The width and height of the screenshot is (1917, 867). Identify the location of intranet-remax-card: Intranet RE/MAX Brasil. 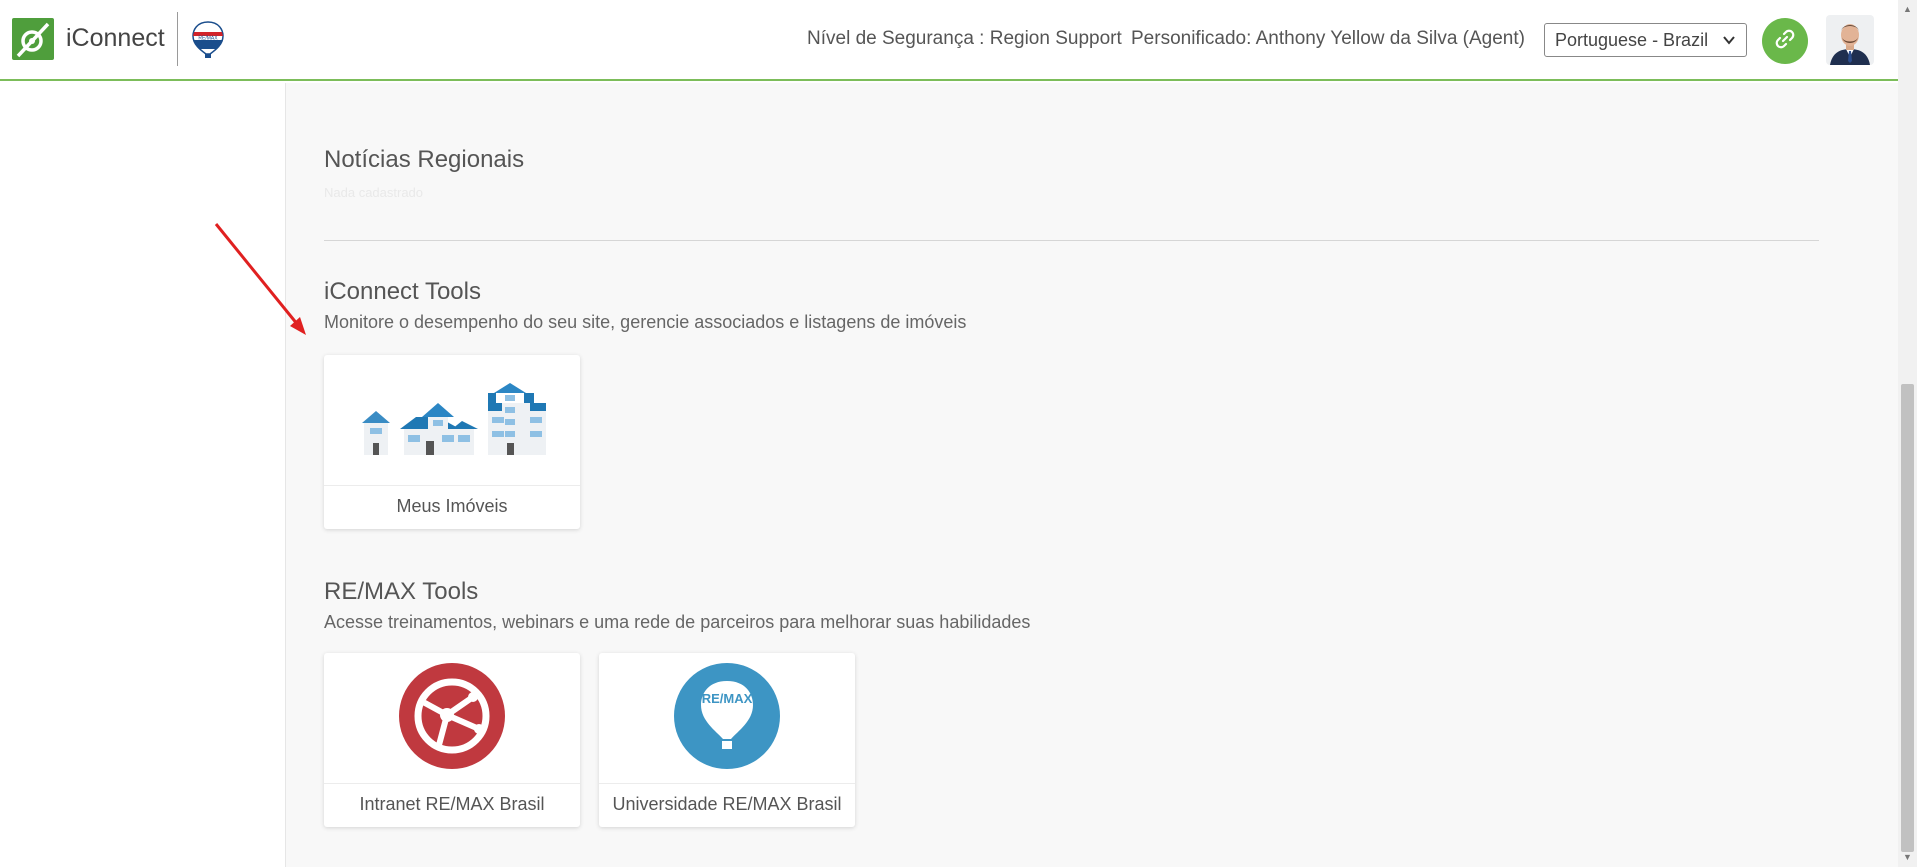
(452, 740).